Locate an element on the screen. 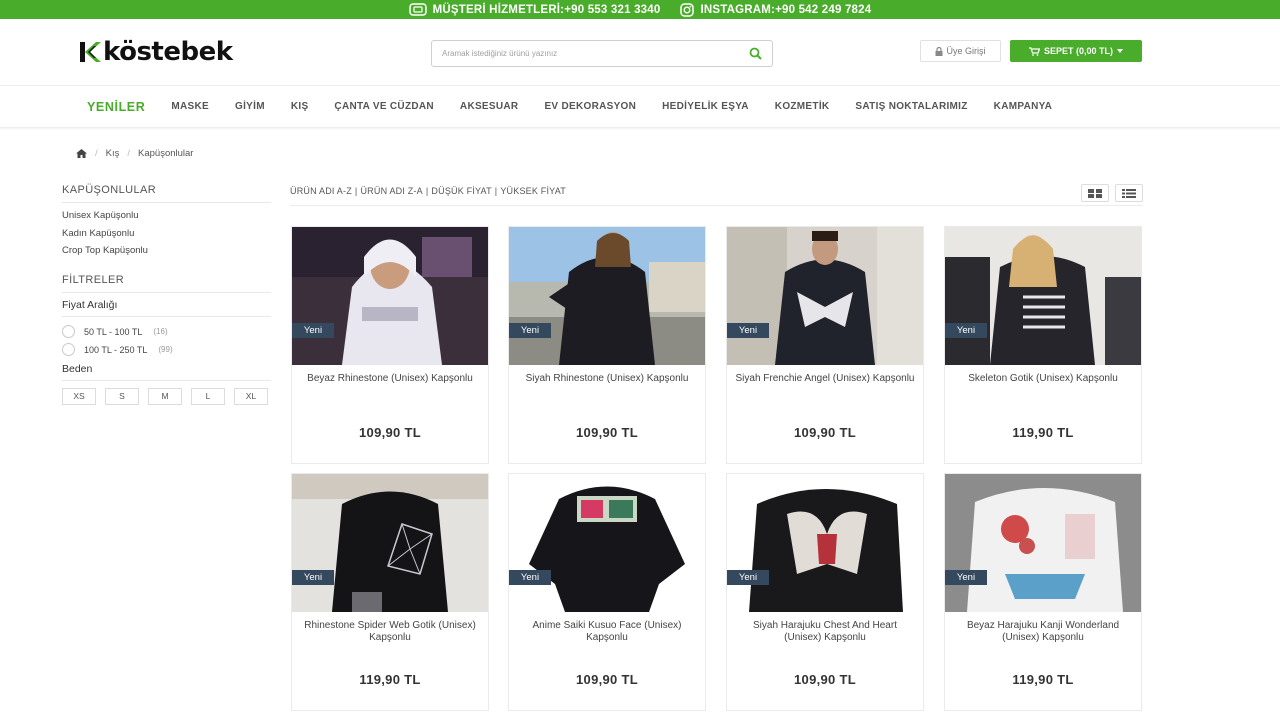  size-xs-button: XS is located at coordinates (79, 396).